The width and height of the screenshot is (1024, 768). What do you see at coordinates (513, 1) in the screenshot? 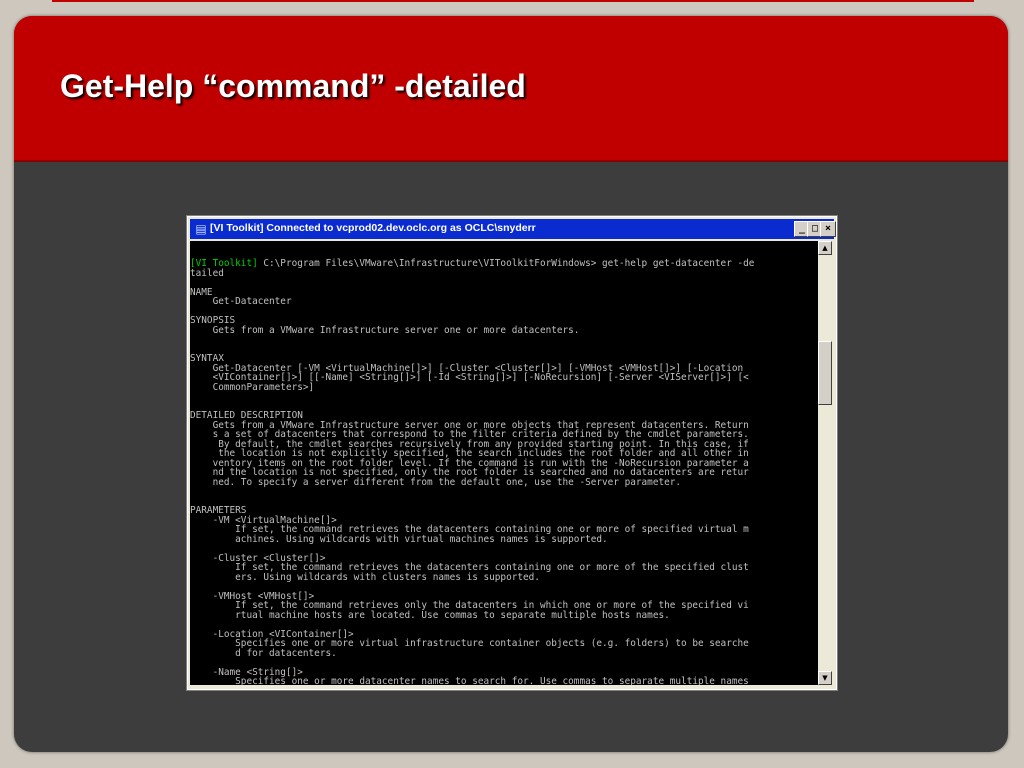
I see `top-accent-line` at bounding box center [513, 1].